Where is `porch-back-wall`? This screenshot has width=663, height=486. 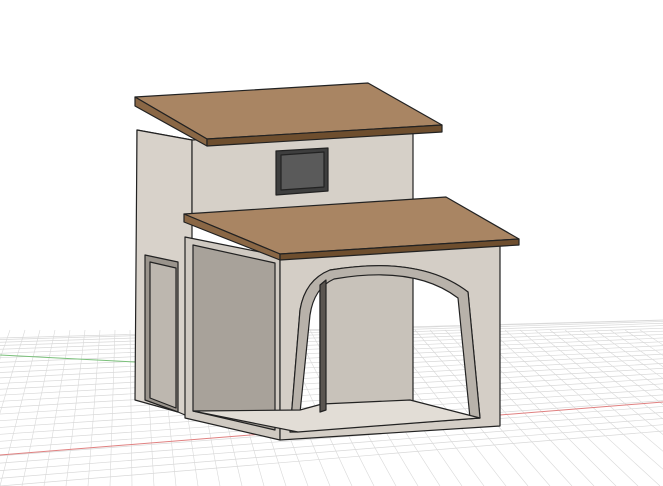 porch-back-wall is located at coordinates (366, 337).